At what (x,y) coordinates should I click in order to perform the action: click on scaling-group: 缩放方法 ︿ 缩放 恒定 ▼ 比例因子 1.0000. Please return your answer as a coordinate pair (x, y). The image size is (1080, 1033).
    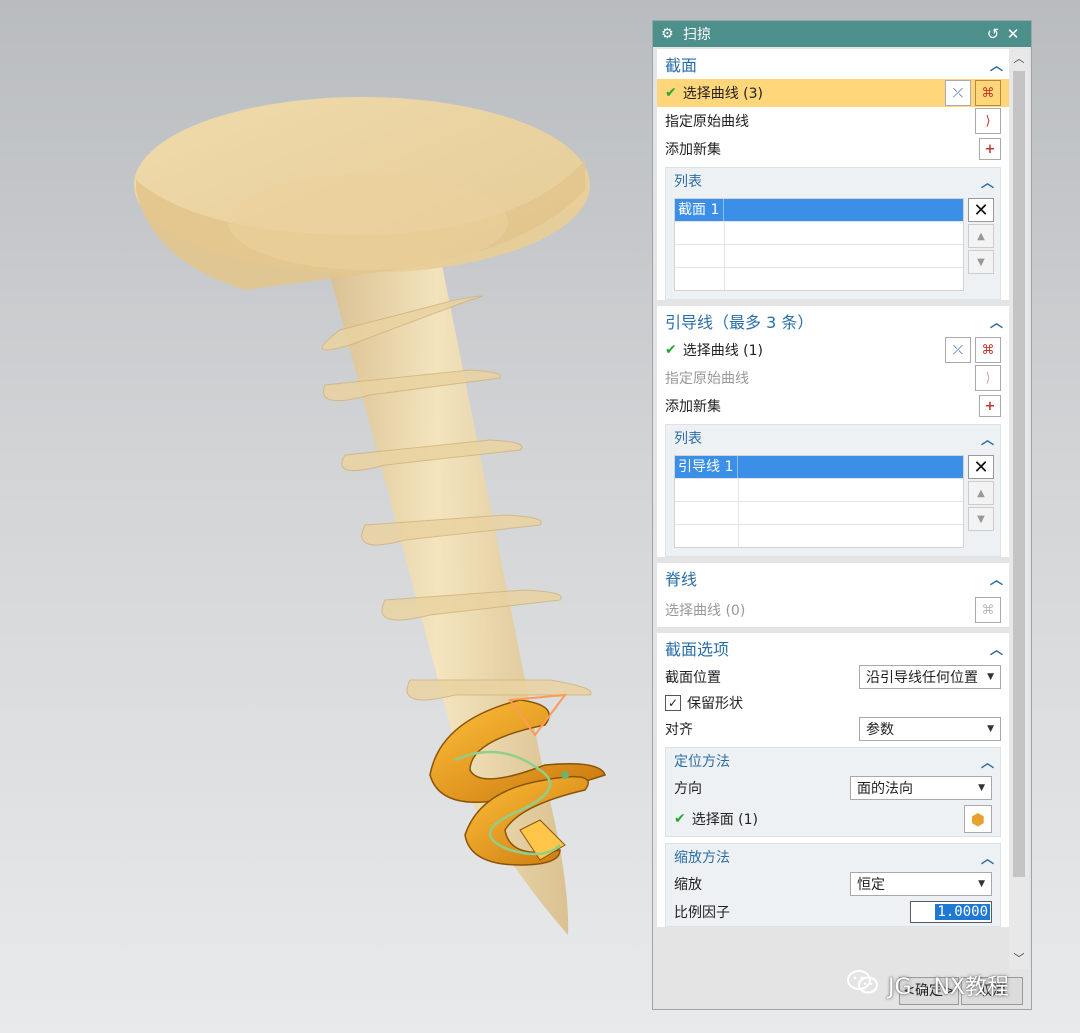
    Looking at the image, I should click on (833, 885).